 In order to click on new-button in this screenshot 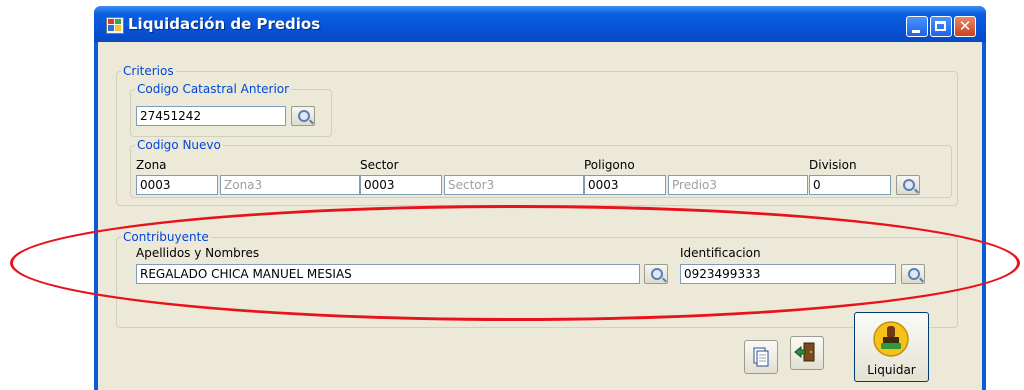, I will do `click(761, 357)`.